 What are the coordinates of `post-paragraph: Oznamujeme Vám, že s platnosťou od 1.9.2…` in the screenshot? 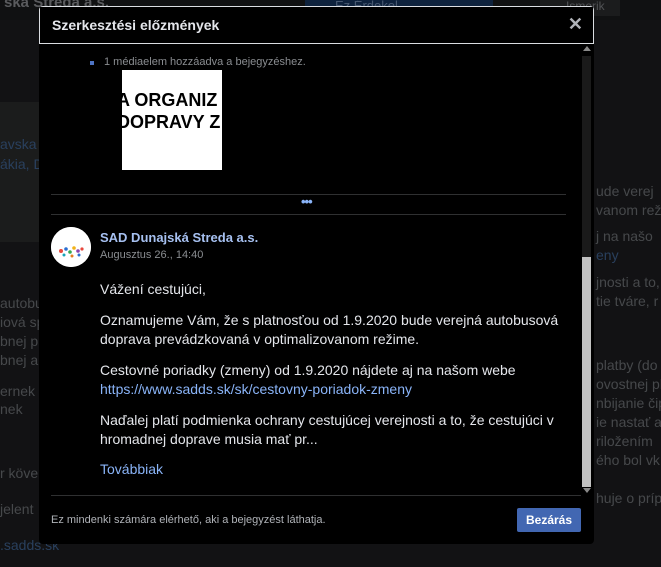 It's located at (329, 329).